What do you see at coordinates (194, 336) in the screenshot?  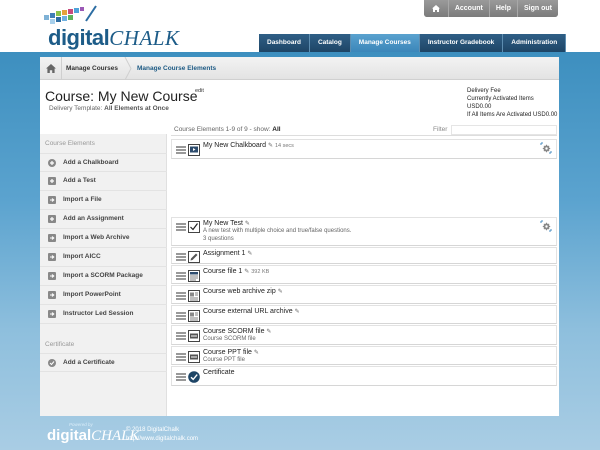 I see `scorm-icon` at bounding box center [194, 336].